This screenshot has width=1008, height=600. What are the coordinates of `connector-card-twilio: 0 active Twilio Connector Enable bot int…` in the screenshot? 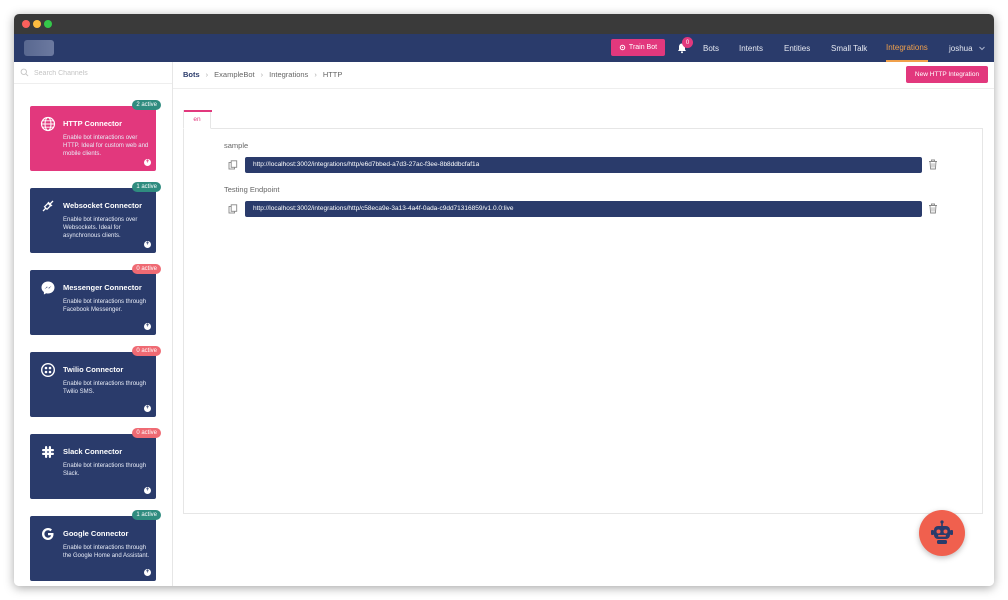 It's located at (95, 381).